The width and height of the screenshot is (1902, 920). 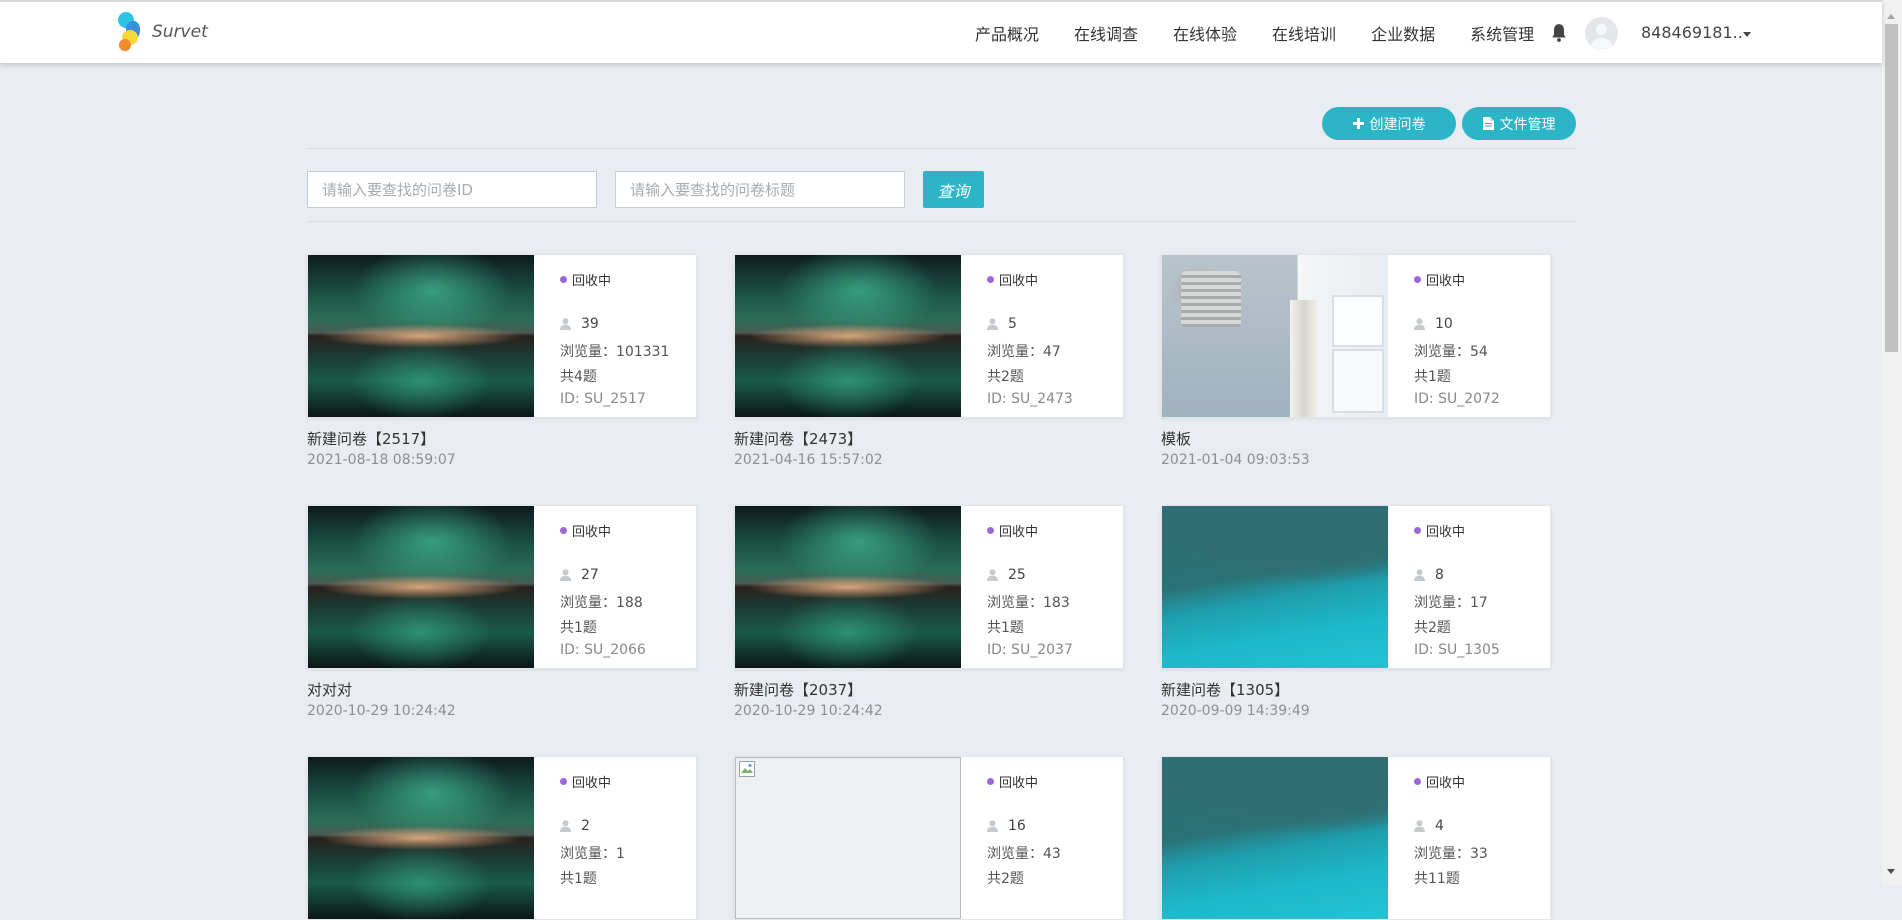 What do you see at coordinates (1403, 33) in the screenshot?
I see `nav-item-enterprise-data: 企业数据` at bounding box center [1403, 33].